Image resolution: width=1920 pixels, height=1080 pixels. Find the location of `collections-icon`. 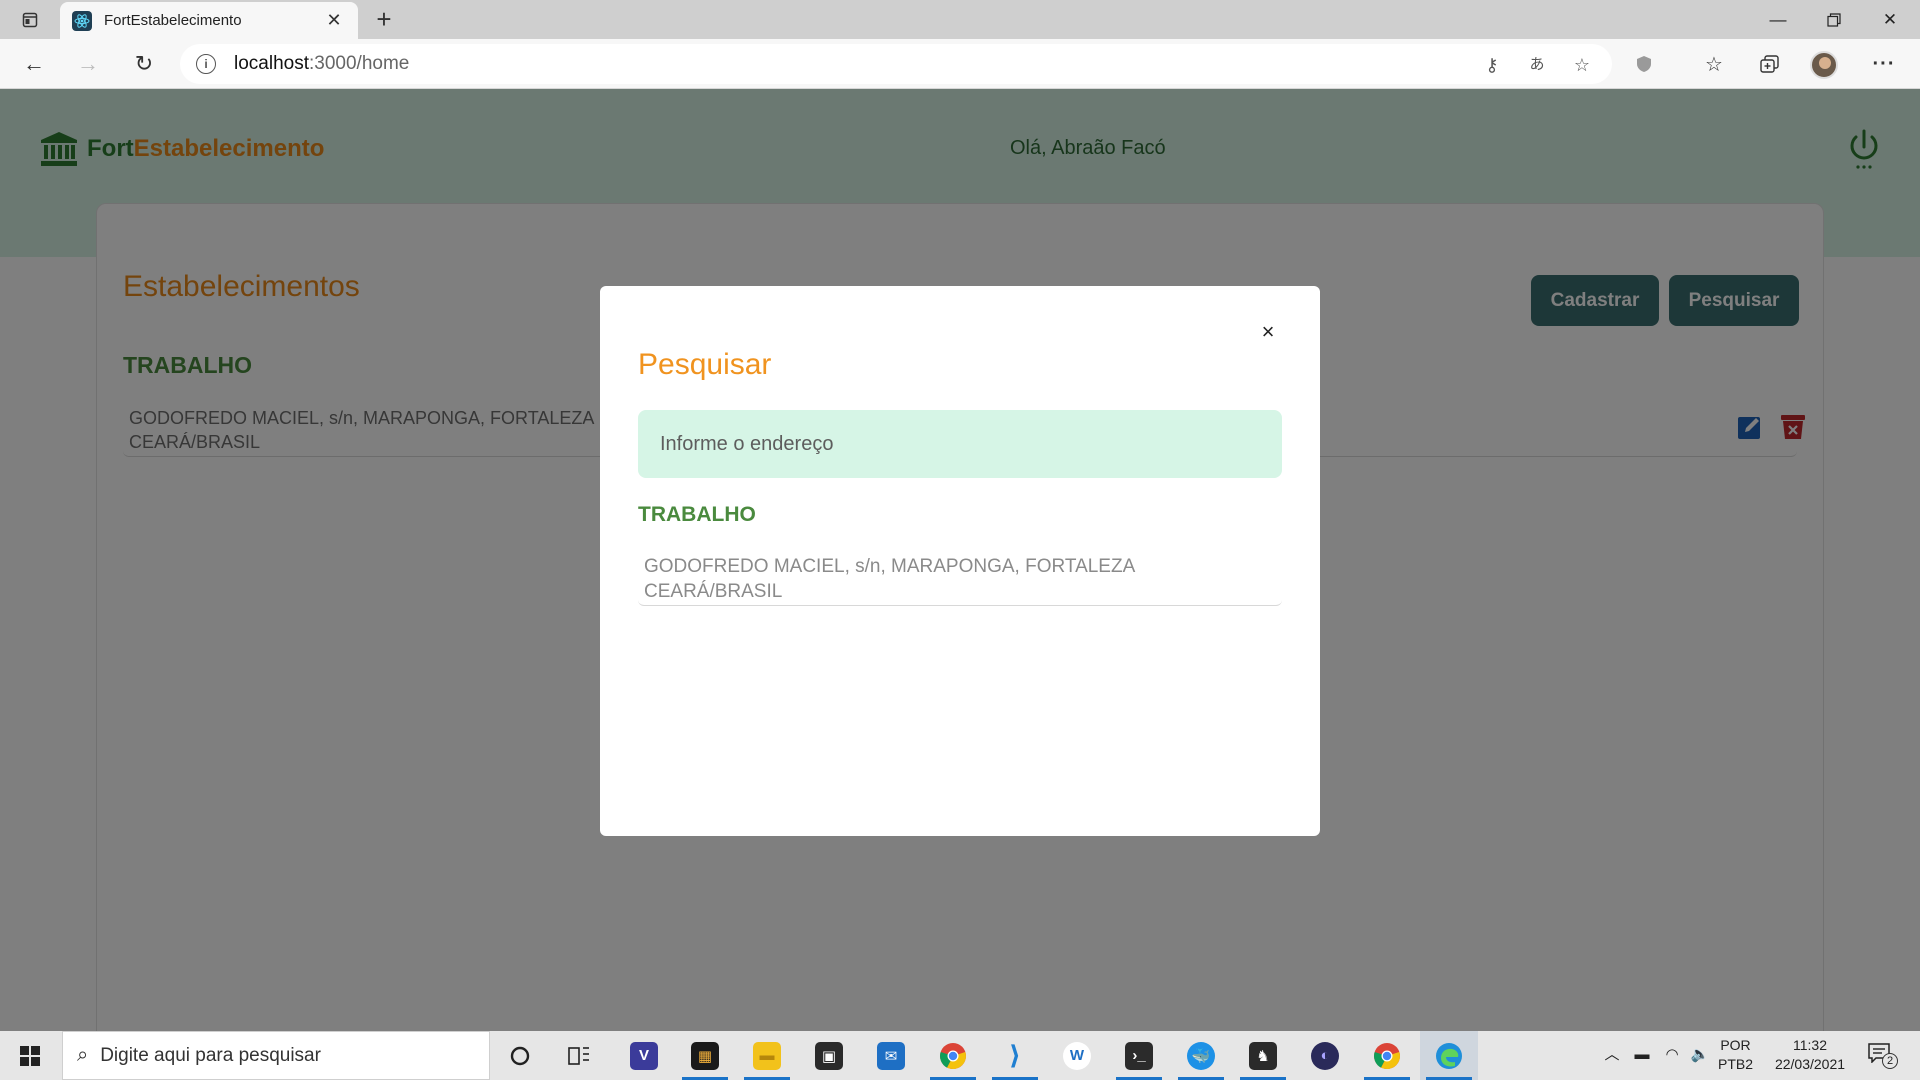

collections-icon is located at coordinates (1770, 64).